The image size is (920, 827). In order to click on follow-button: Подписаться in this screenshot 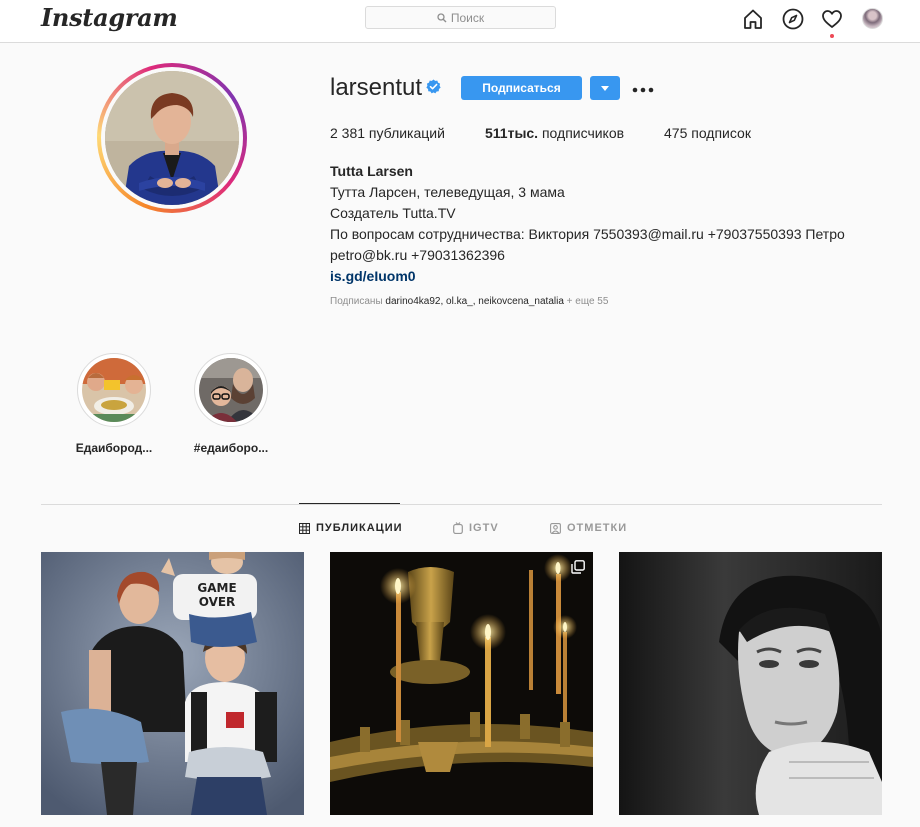, I will do `click(521, 88)`.